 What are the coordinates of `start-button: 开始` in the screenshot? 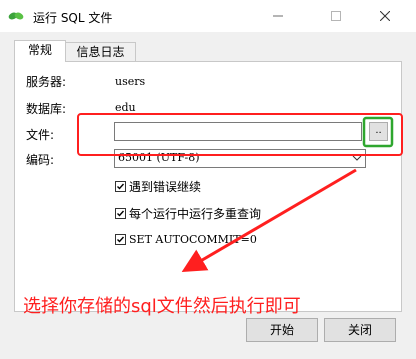 It's located at (282, 330).